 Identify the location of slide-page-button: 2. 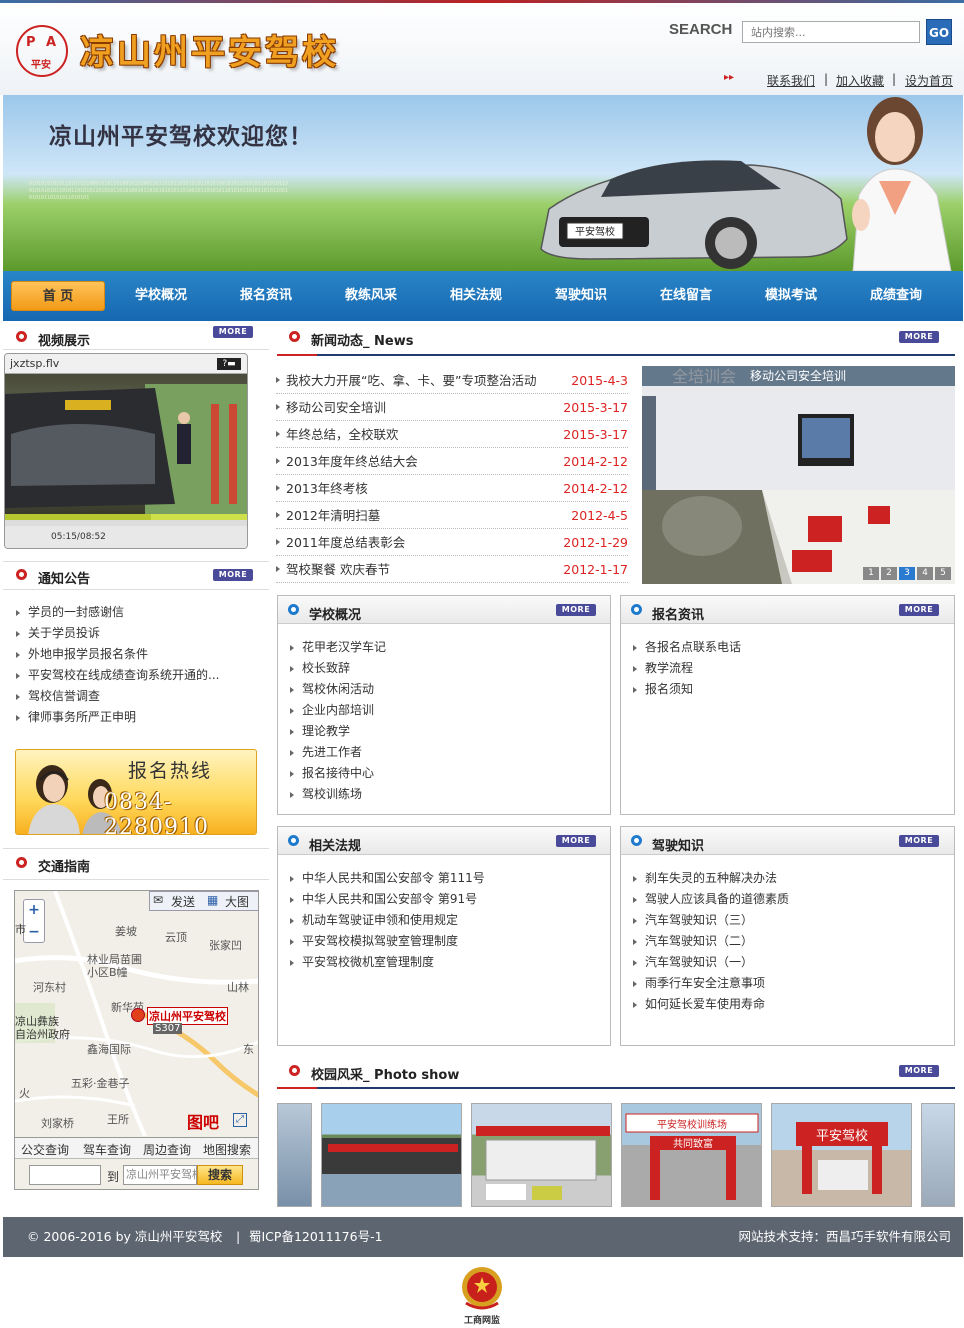
(889, 573).